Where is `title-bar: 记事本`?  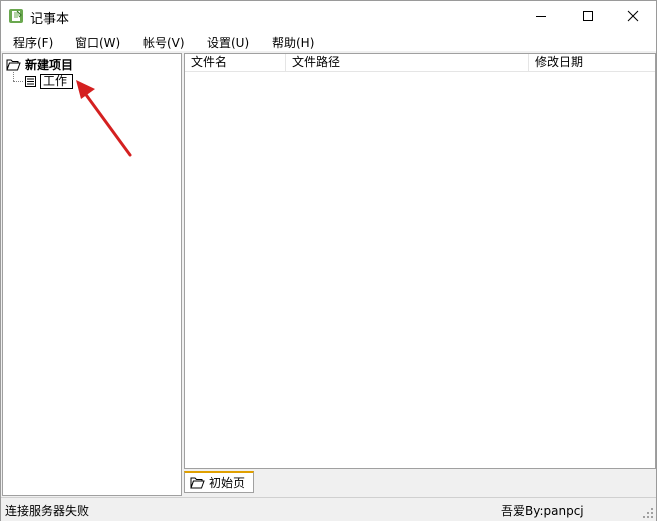 title-bar: 记事本 is located at coordinates (328, 16).